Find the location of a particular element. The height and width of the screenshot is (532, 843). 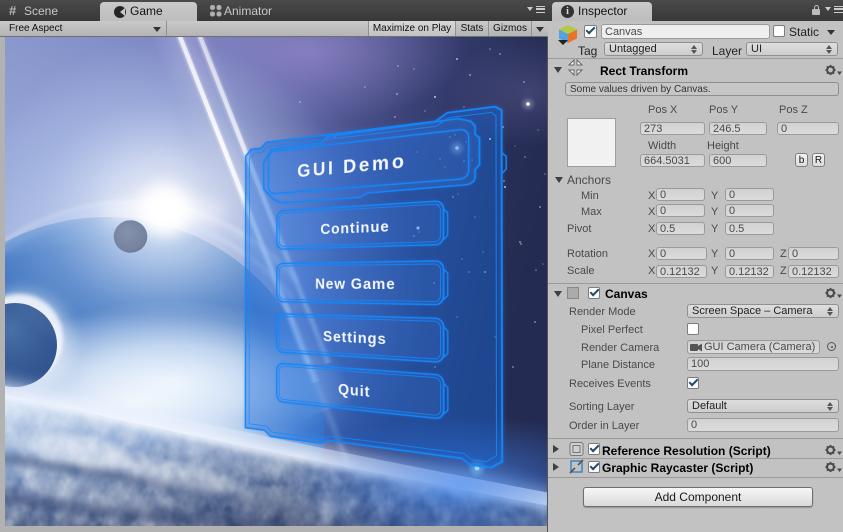

svg-text: New Game is located at coordinates (355, 284).